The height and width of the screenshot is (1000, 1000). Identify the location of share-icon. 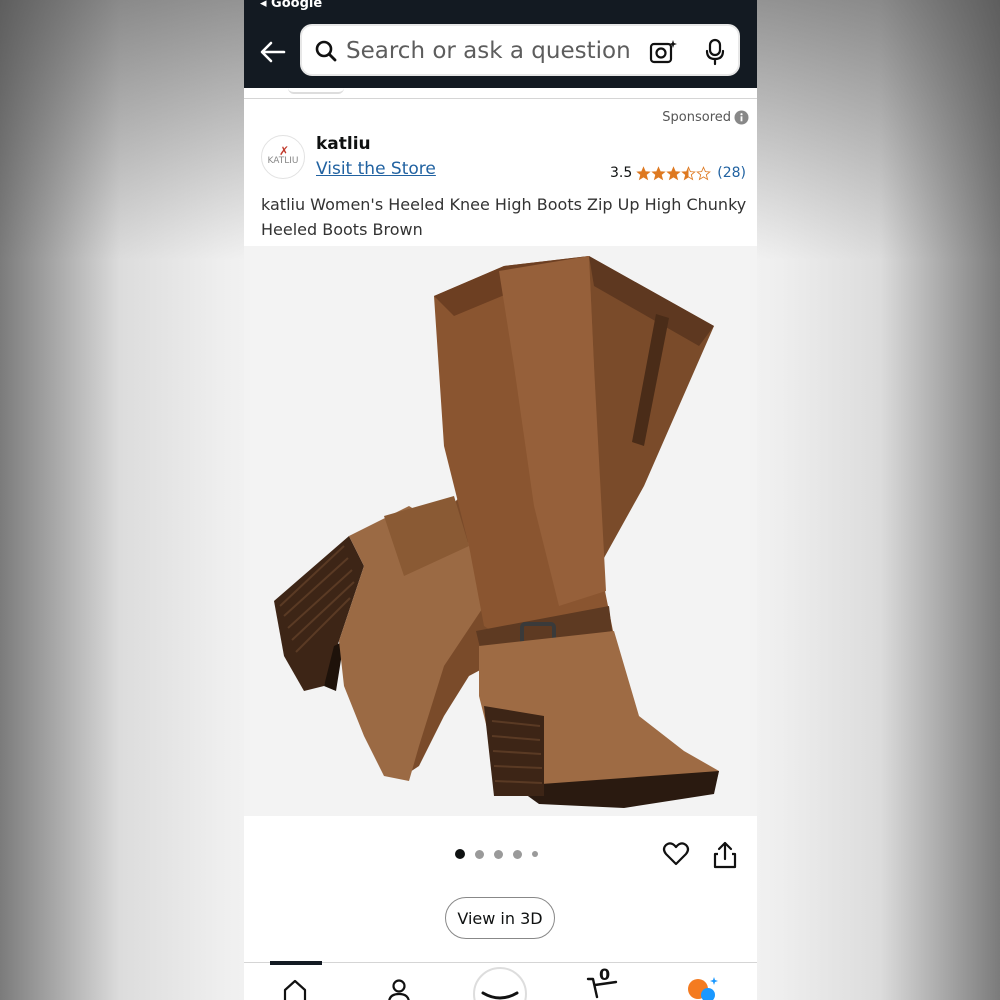
(725, 855).